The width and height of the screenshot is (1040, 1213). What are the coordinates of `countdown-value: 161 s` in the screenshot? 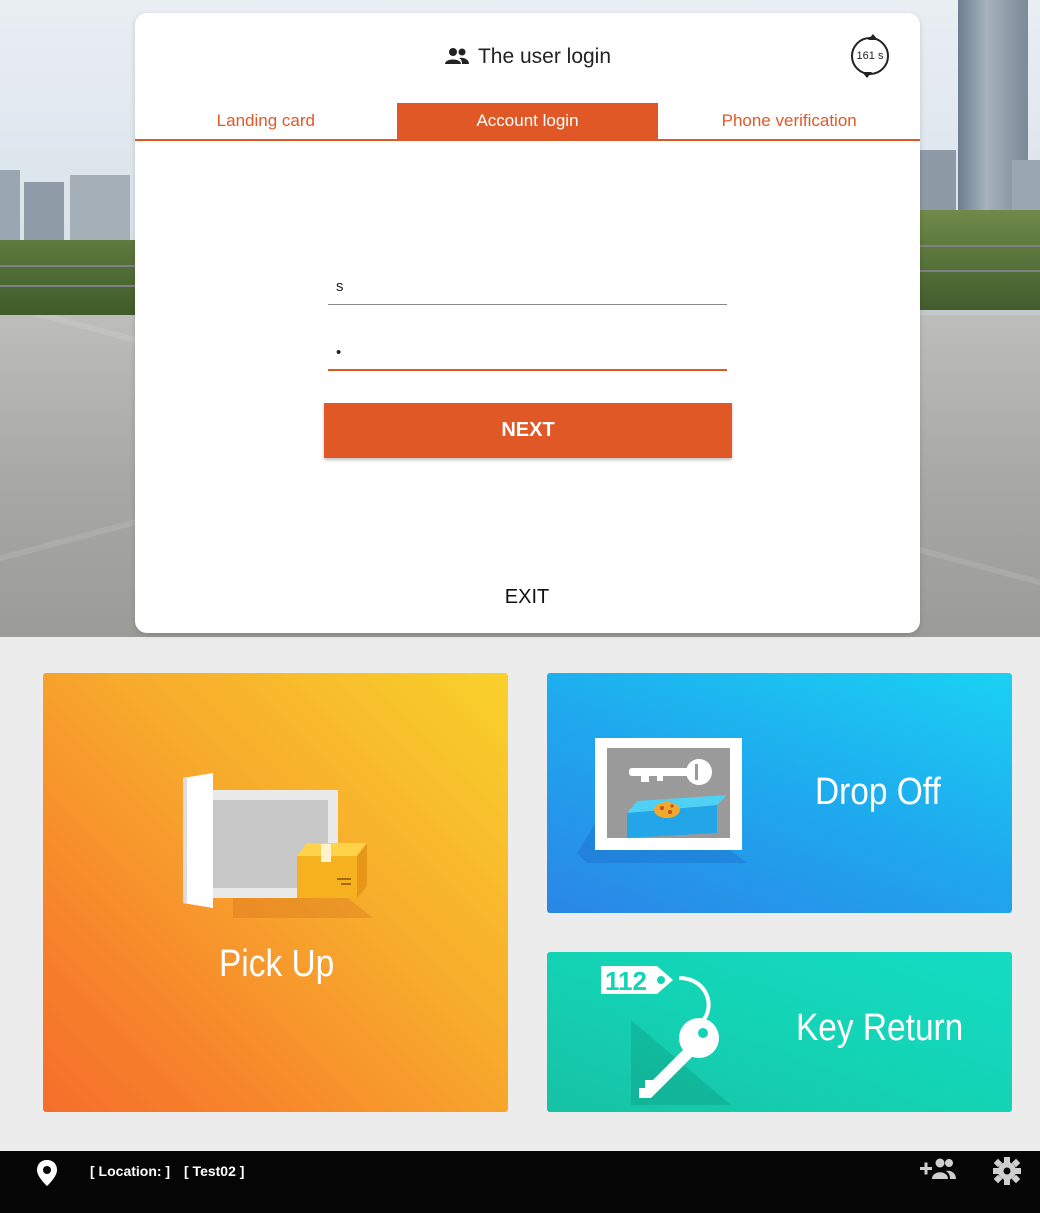 It's located at (870, 56).